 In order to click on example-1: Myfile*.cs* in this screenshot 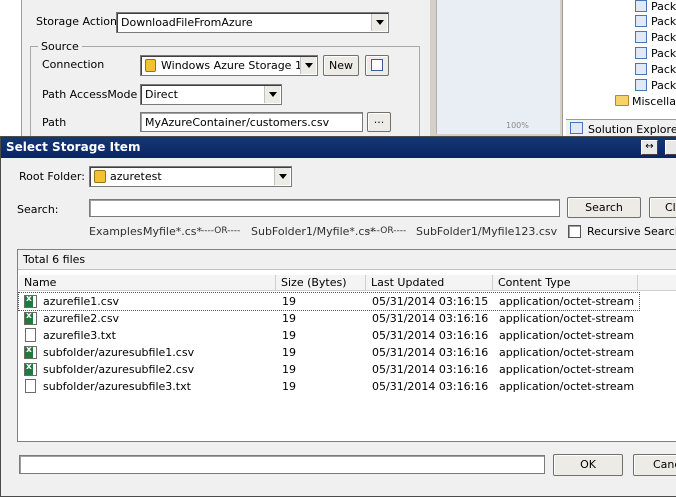, I will do `click(173, 231)`.